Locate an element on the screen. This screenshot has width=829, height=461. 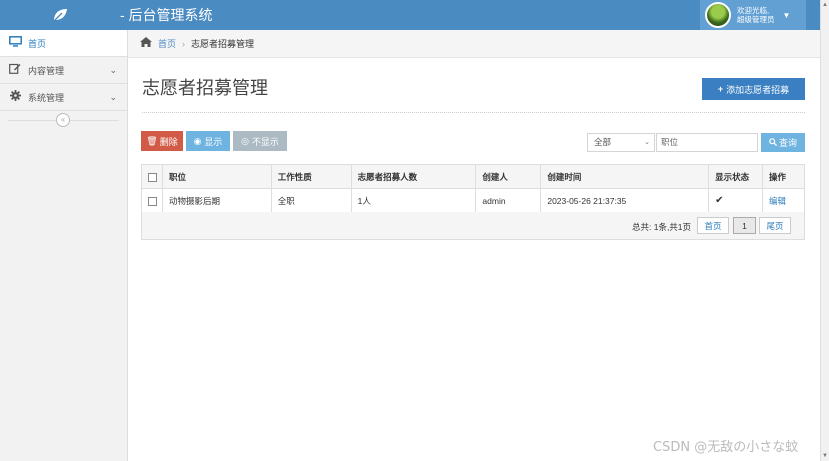
page-title: 志愿者招募管理 is located at coordinates (205, 88).